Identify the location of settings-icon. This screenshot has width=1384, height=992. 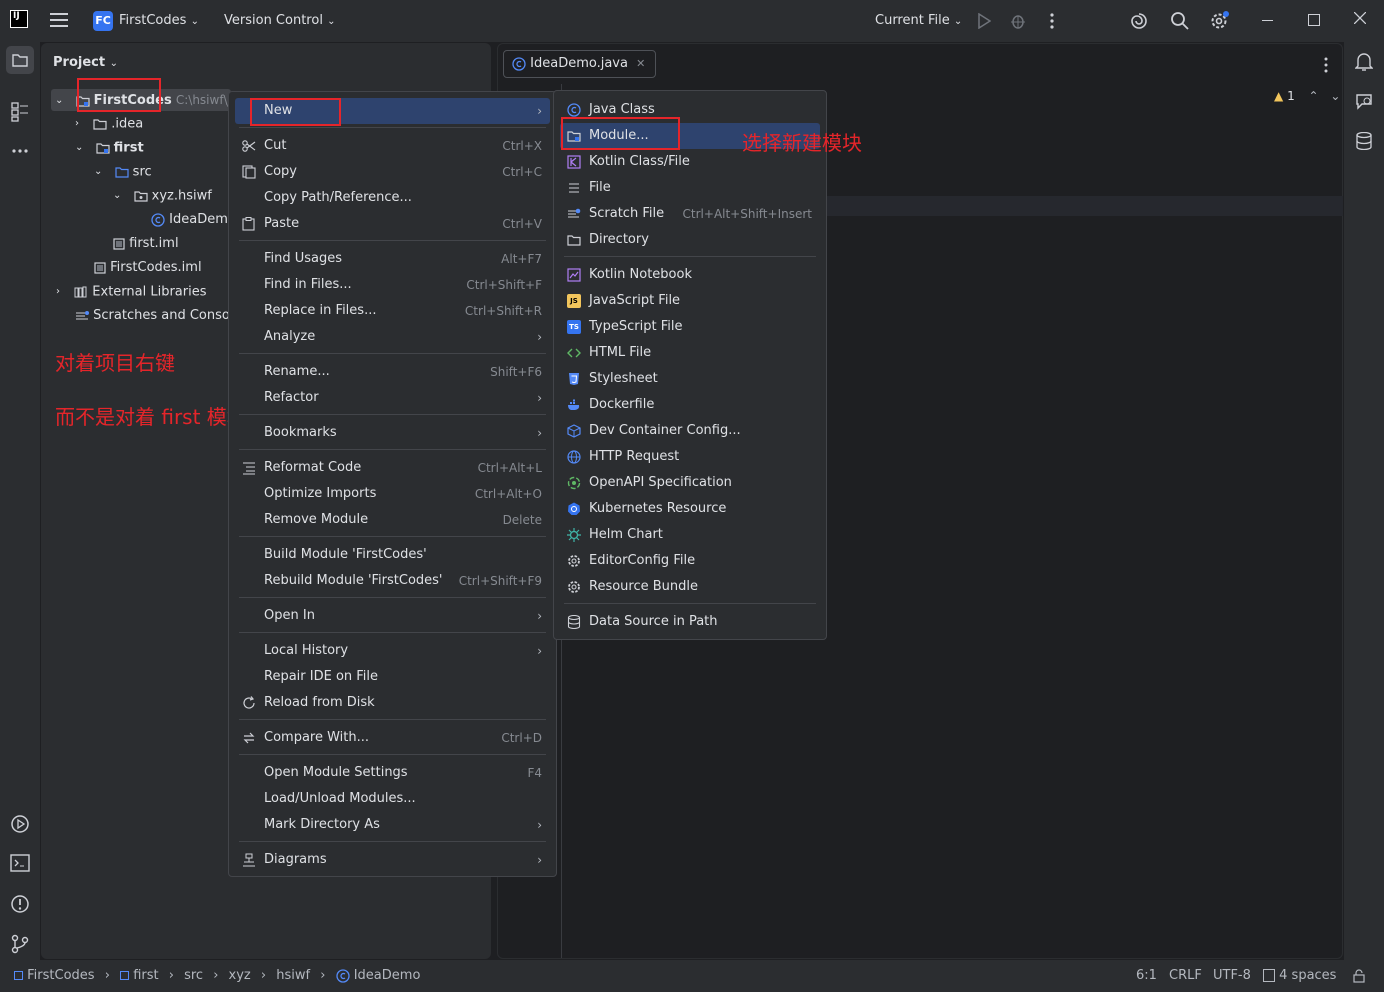
(1219, 21).